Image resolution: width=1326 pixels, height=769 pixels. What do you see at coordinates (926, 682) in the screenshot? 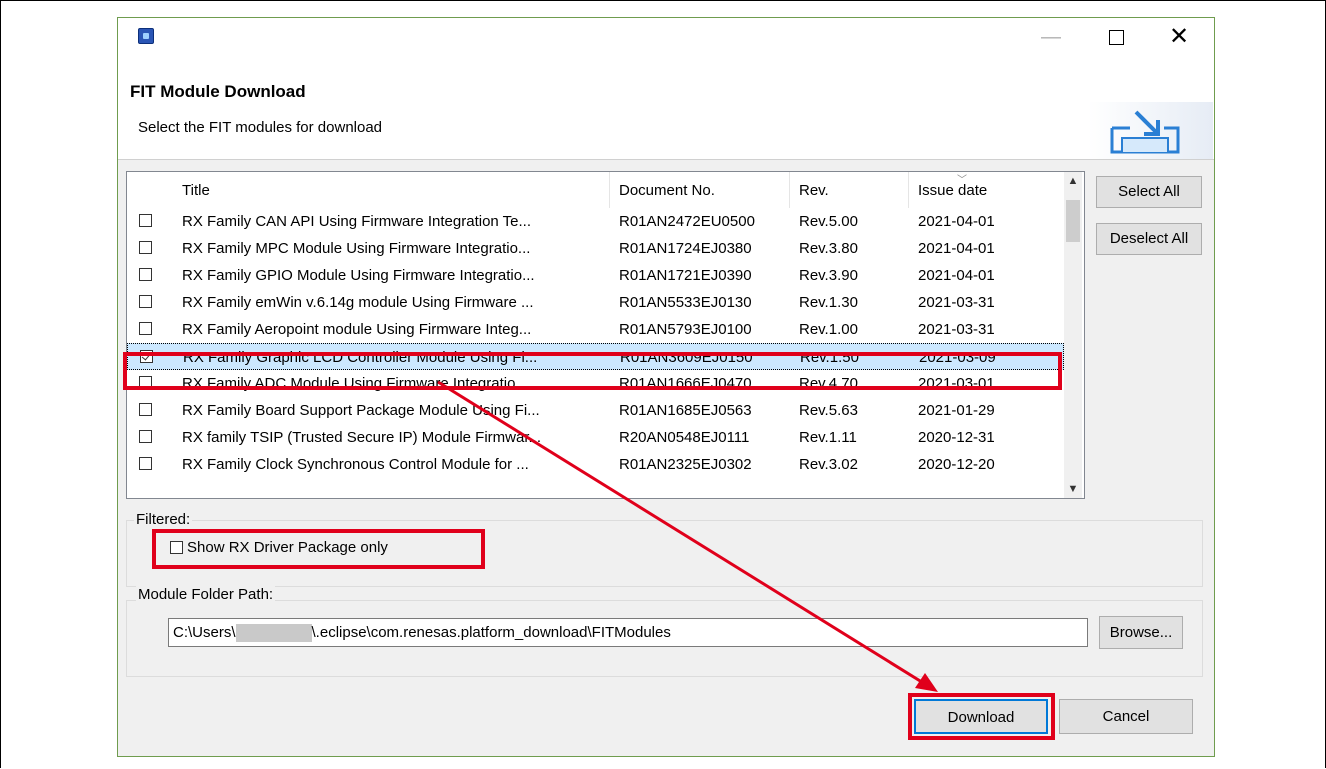
I see `arrow-head` at bounding box center [926, 682].